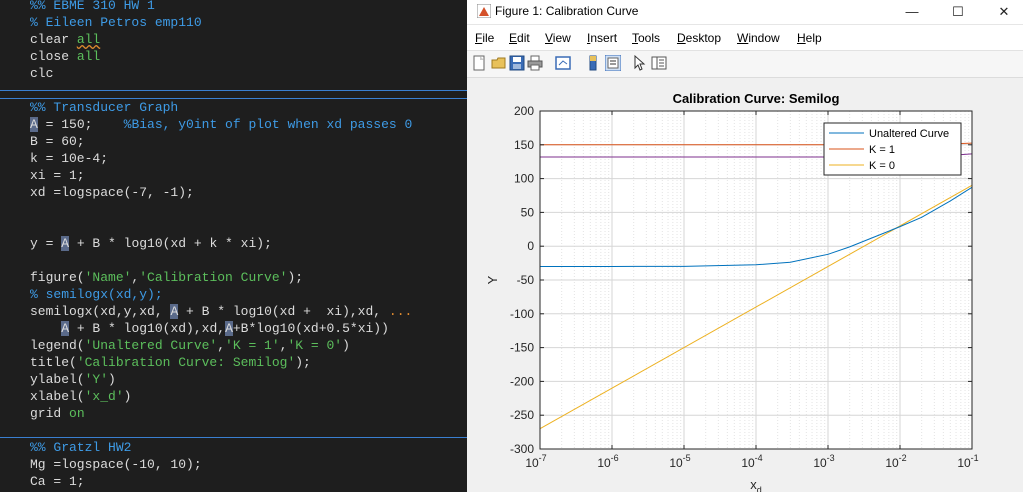  I want to click on close-button: ✕, so click(1004, 12).